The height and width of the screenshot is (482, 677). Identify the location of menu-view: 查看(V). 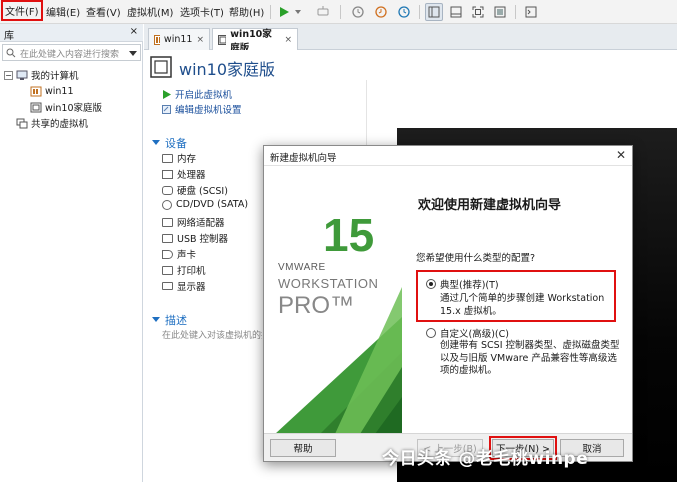
(103, 11).